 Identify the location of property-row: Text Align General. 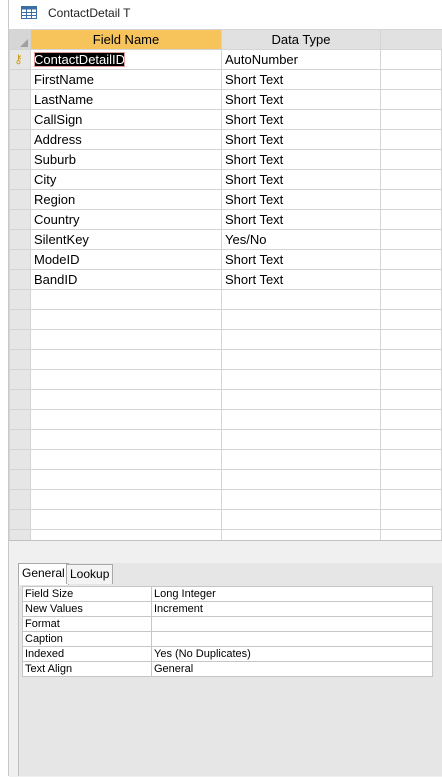
(227, 669).